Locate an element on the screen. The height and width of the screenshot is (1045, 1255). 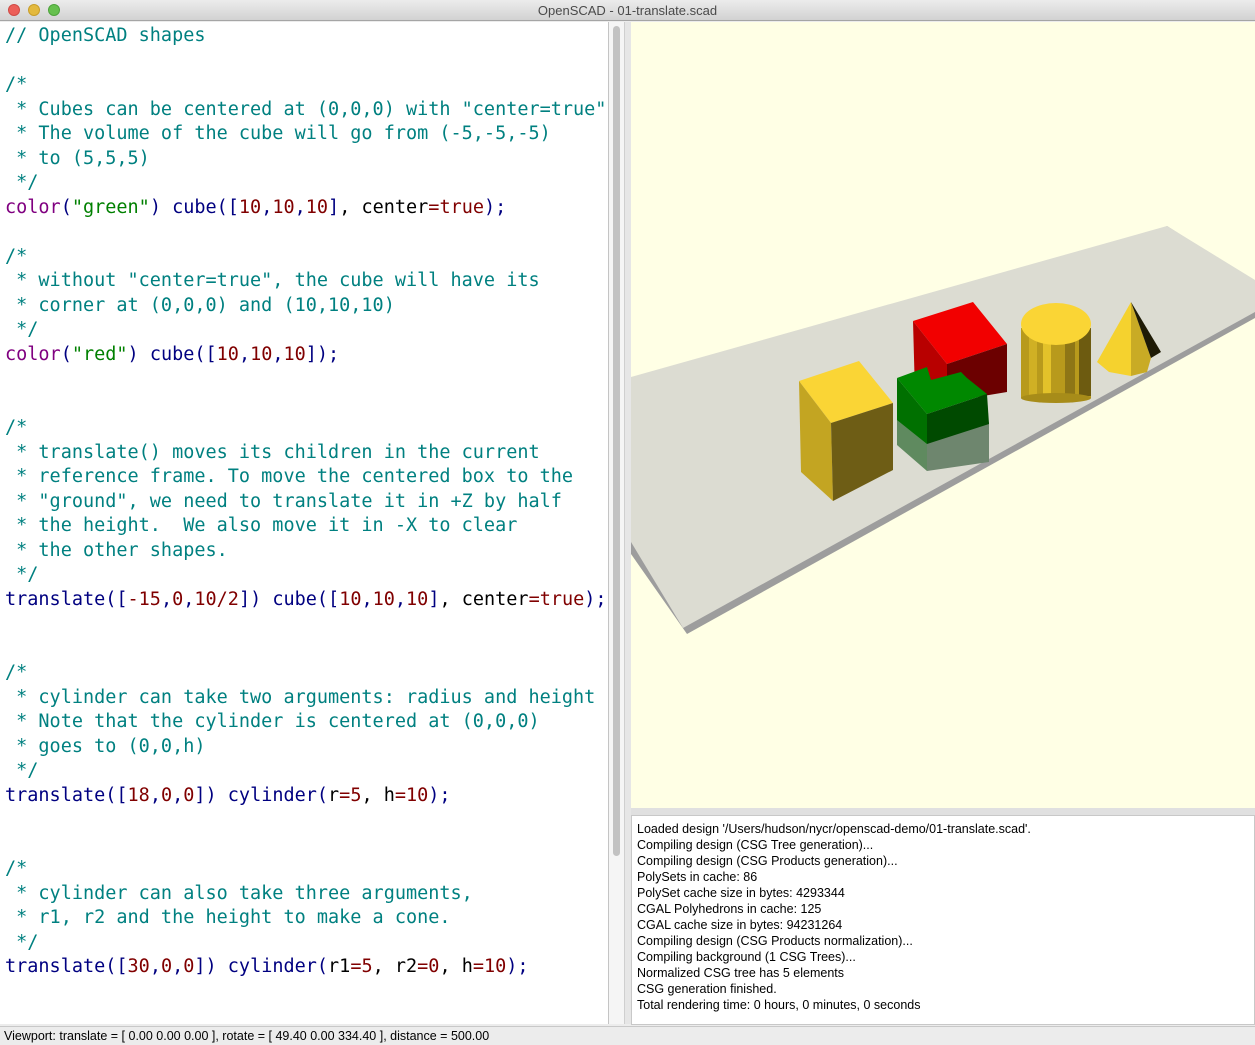
console-line: Normalized CSG tree has 5 elements is located at coordinates (741, 973).